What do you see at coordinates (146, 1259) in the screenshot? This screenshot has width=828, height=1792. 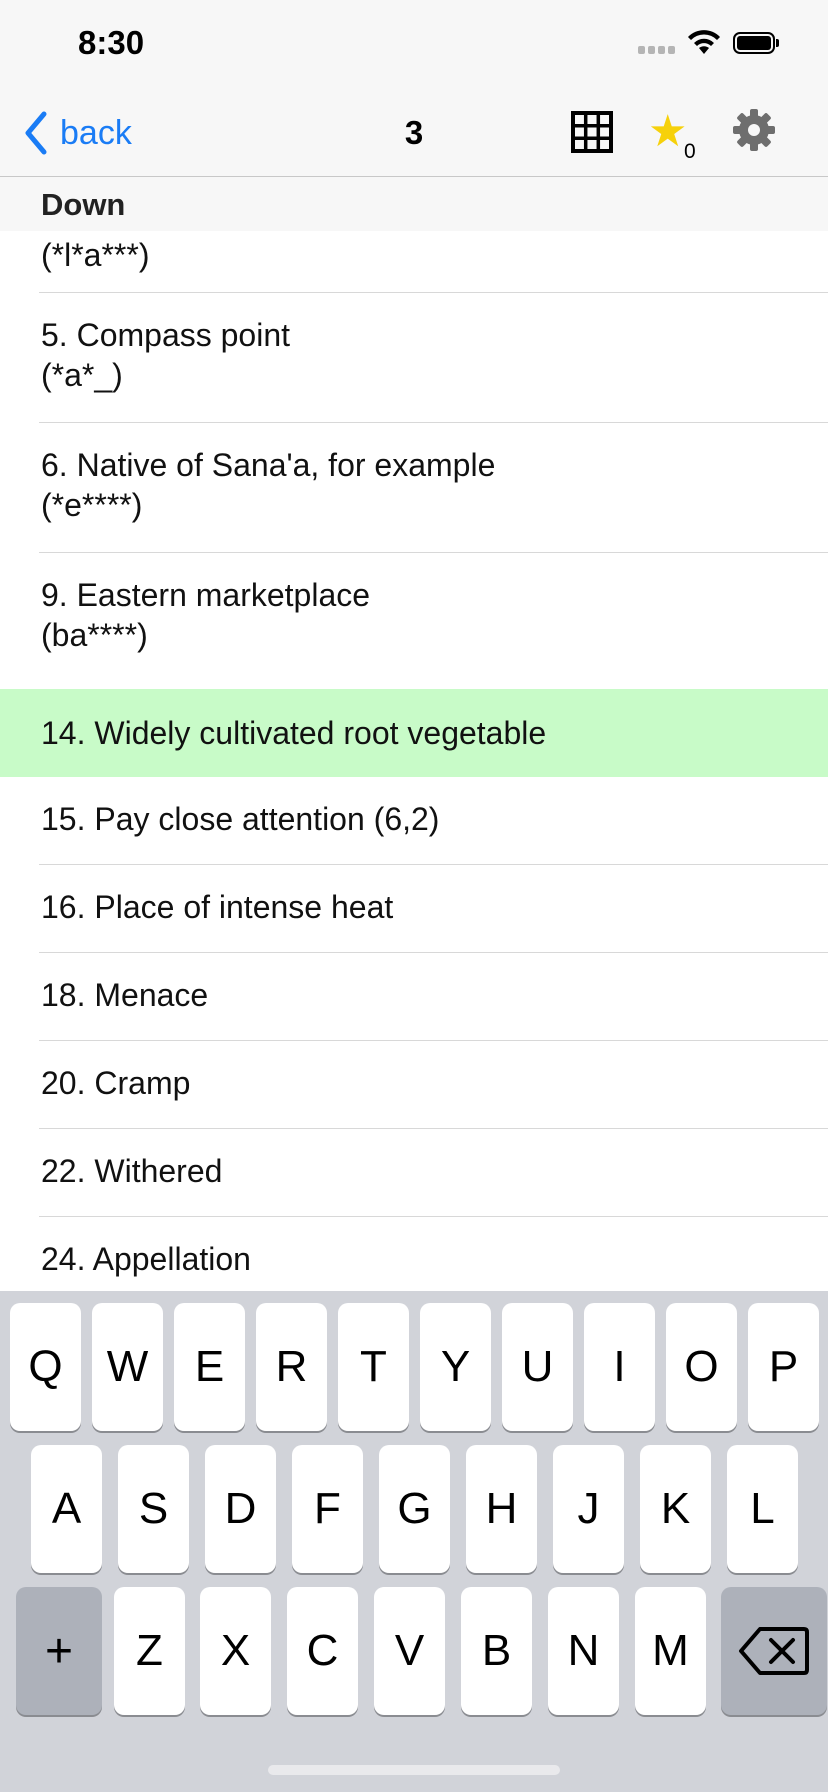 I see `clue-text: 24. Appellation` at bounding box center [146, 1259].